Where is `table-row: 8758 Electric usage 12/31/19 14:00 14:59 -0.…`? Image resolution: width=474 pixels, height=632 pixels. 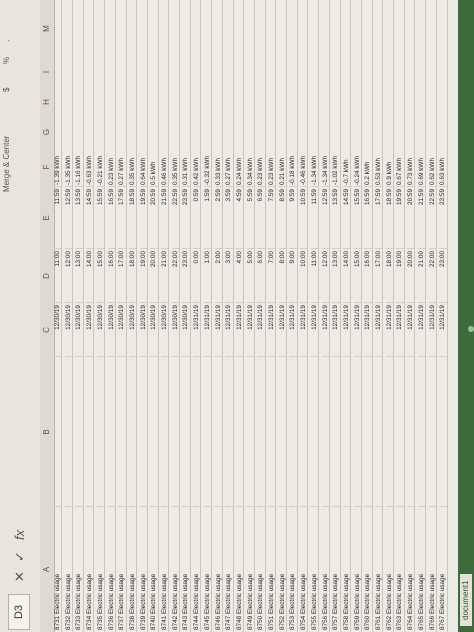 table-row: 8758 Electric usage 12/31/19 14:00 14:59 -0.… is located at coordinates (347, 316).